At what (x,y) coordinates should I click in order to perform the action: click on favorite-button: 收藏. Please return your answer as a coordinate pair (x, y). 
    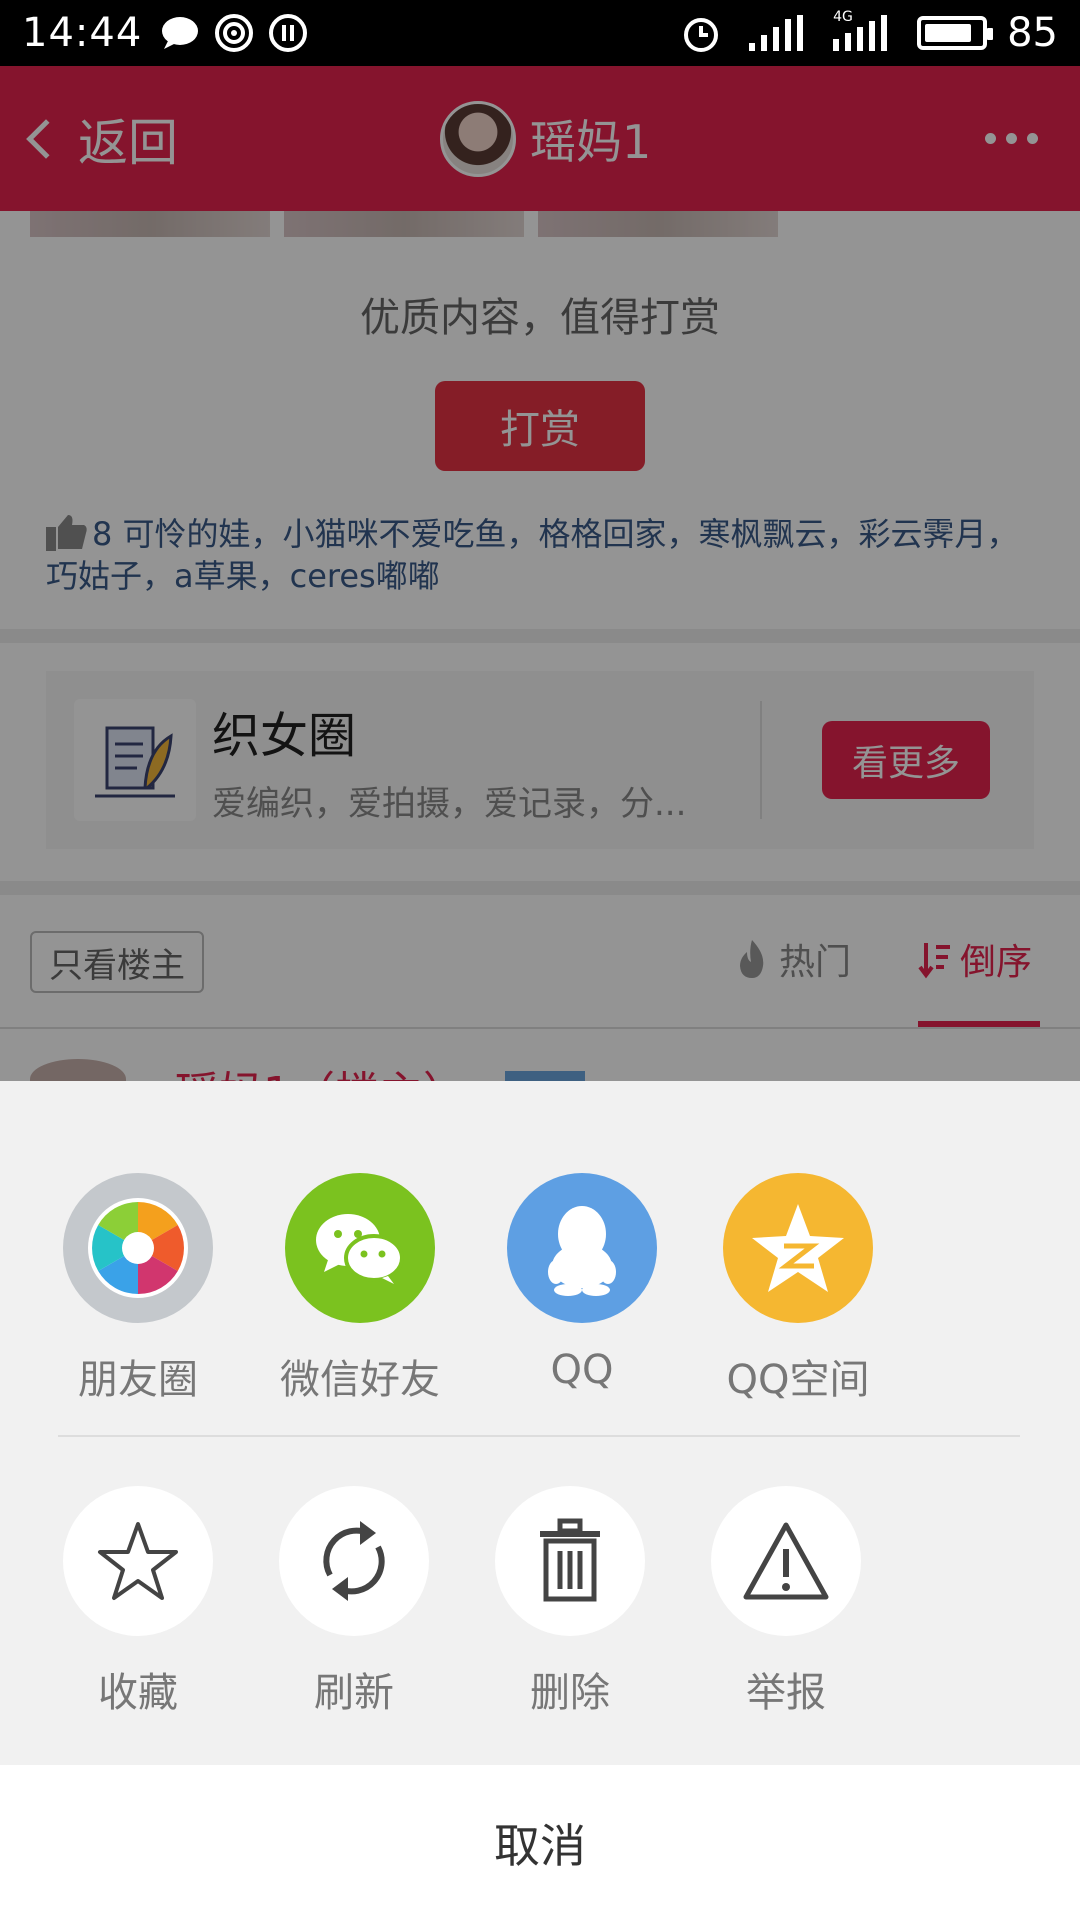
    Looking at the image, I should click on (138, 1602).